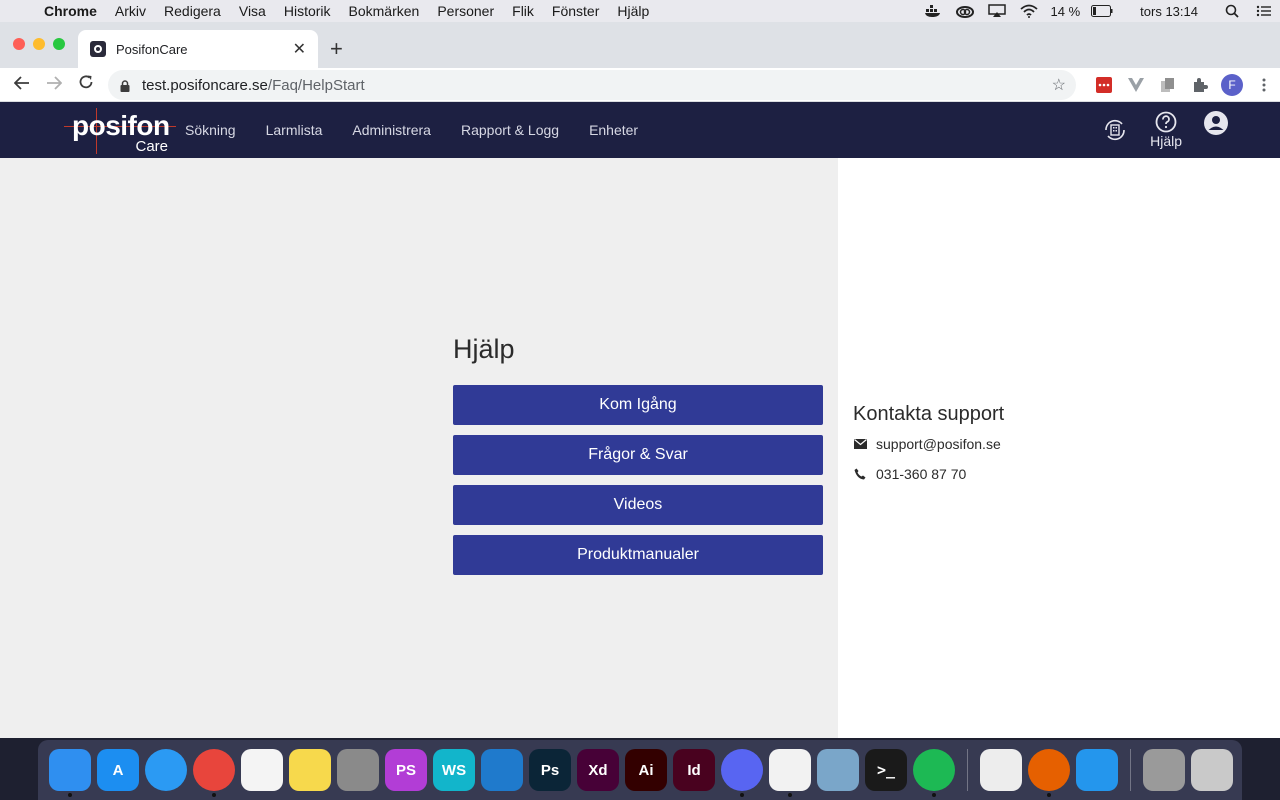 This screenshot has width=1280, height=800. What do you see at coordinates (73, 11) in the screenshot?
I see `menu-app-name: Chrome` at bounding box center [73, 11].